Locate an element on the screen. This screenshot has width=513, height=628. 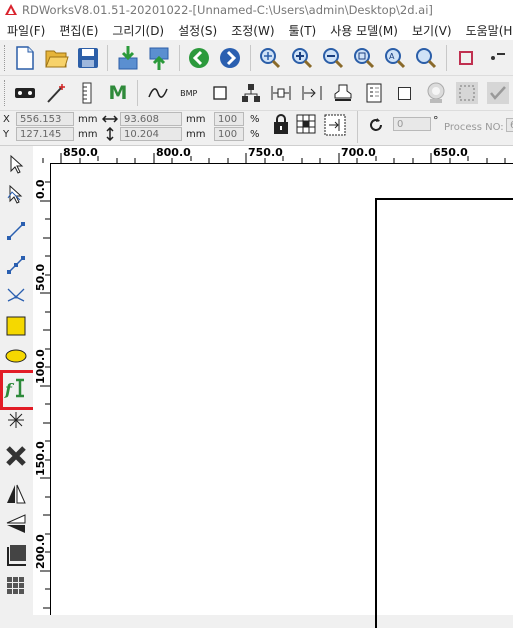
menu-view: 보기(V) is located at coordinates (432, 30).